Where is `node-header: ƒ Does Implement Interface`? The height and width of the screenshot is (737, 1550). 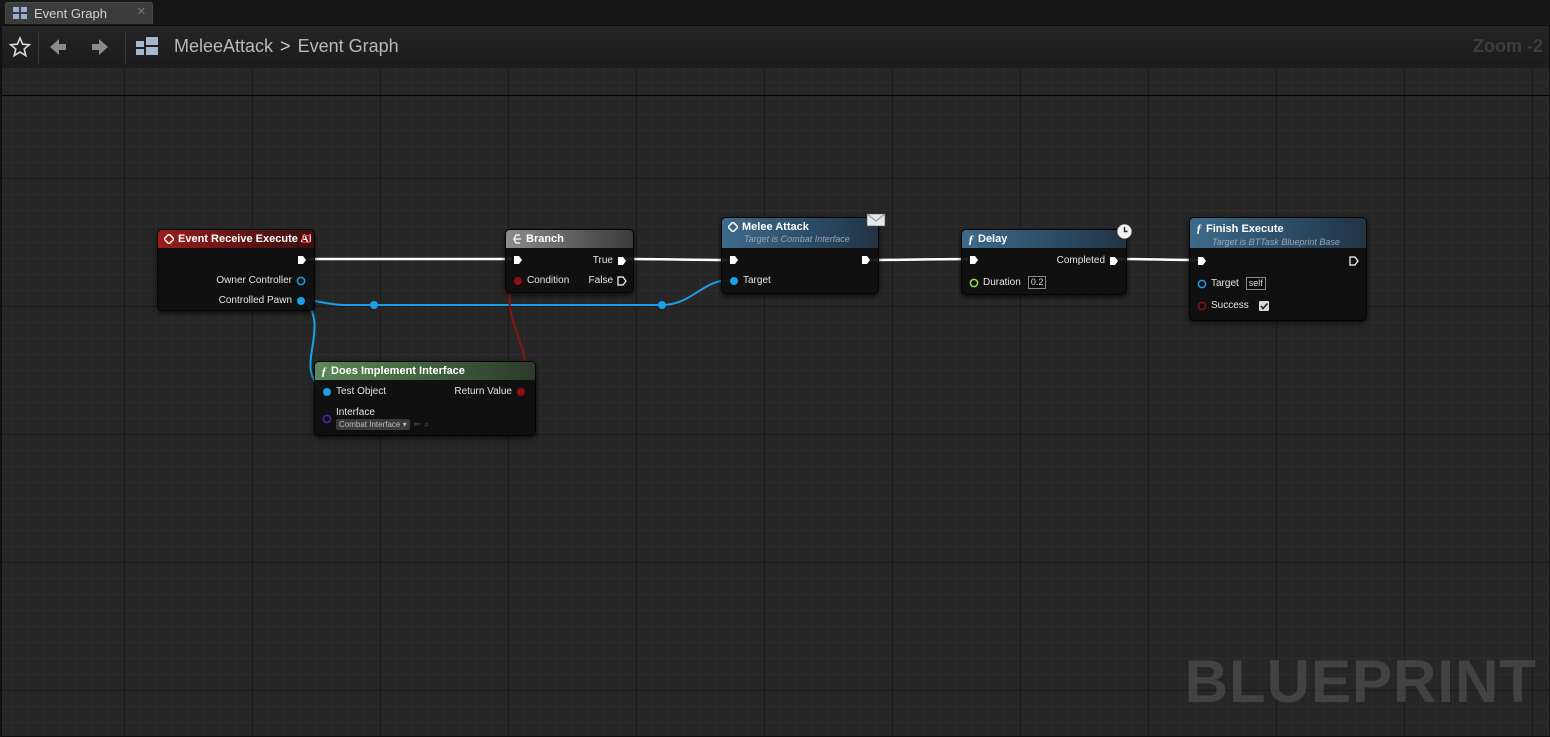 node-header: ƒ Does Implement Interface is located at coordinates (425, 371).